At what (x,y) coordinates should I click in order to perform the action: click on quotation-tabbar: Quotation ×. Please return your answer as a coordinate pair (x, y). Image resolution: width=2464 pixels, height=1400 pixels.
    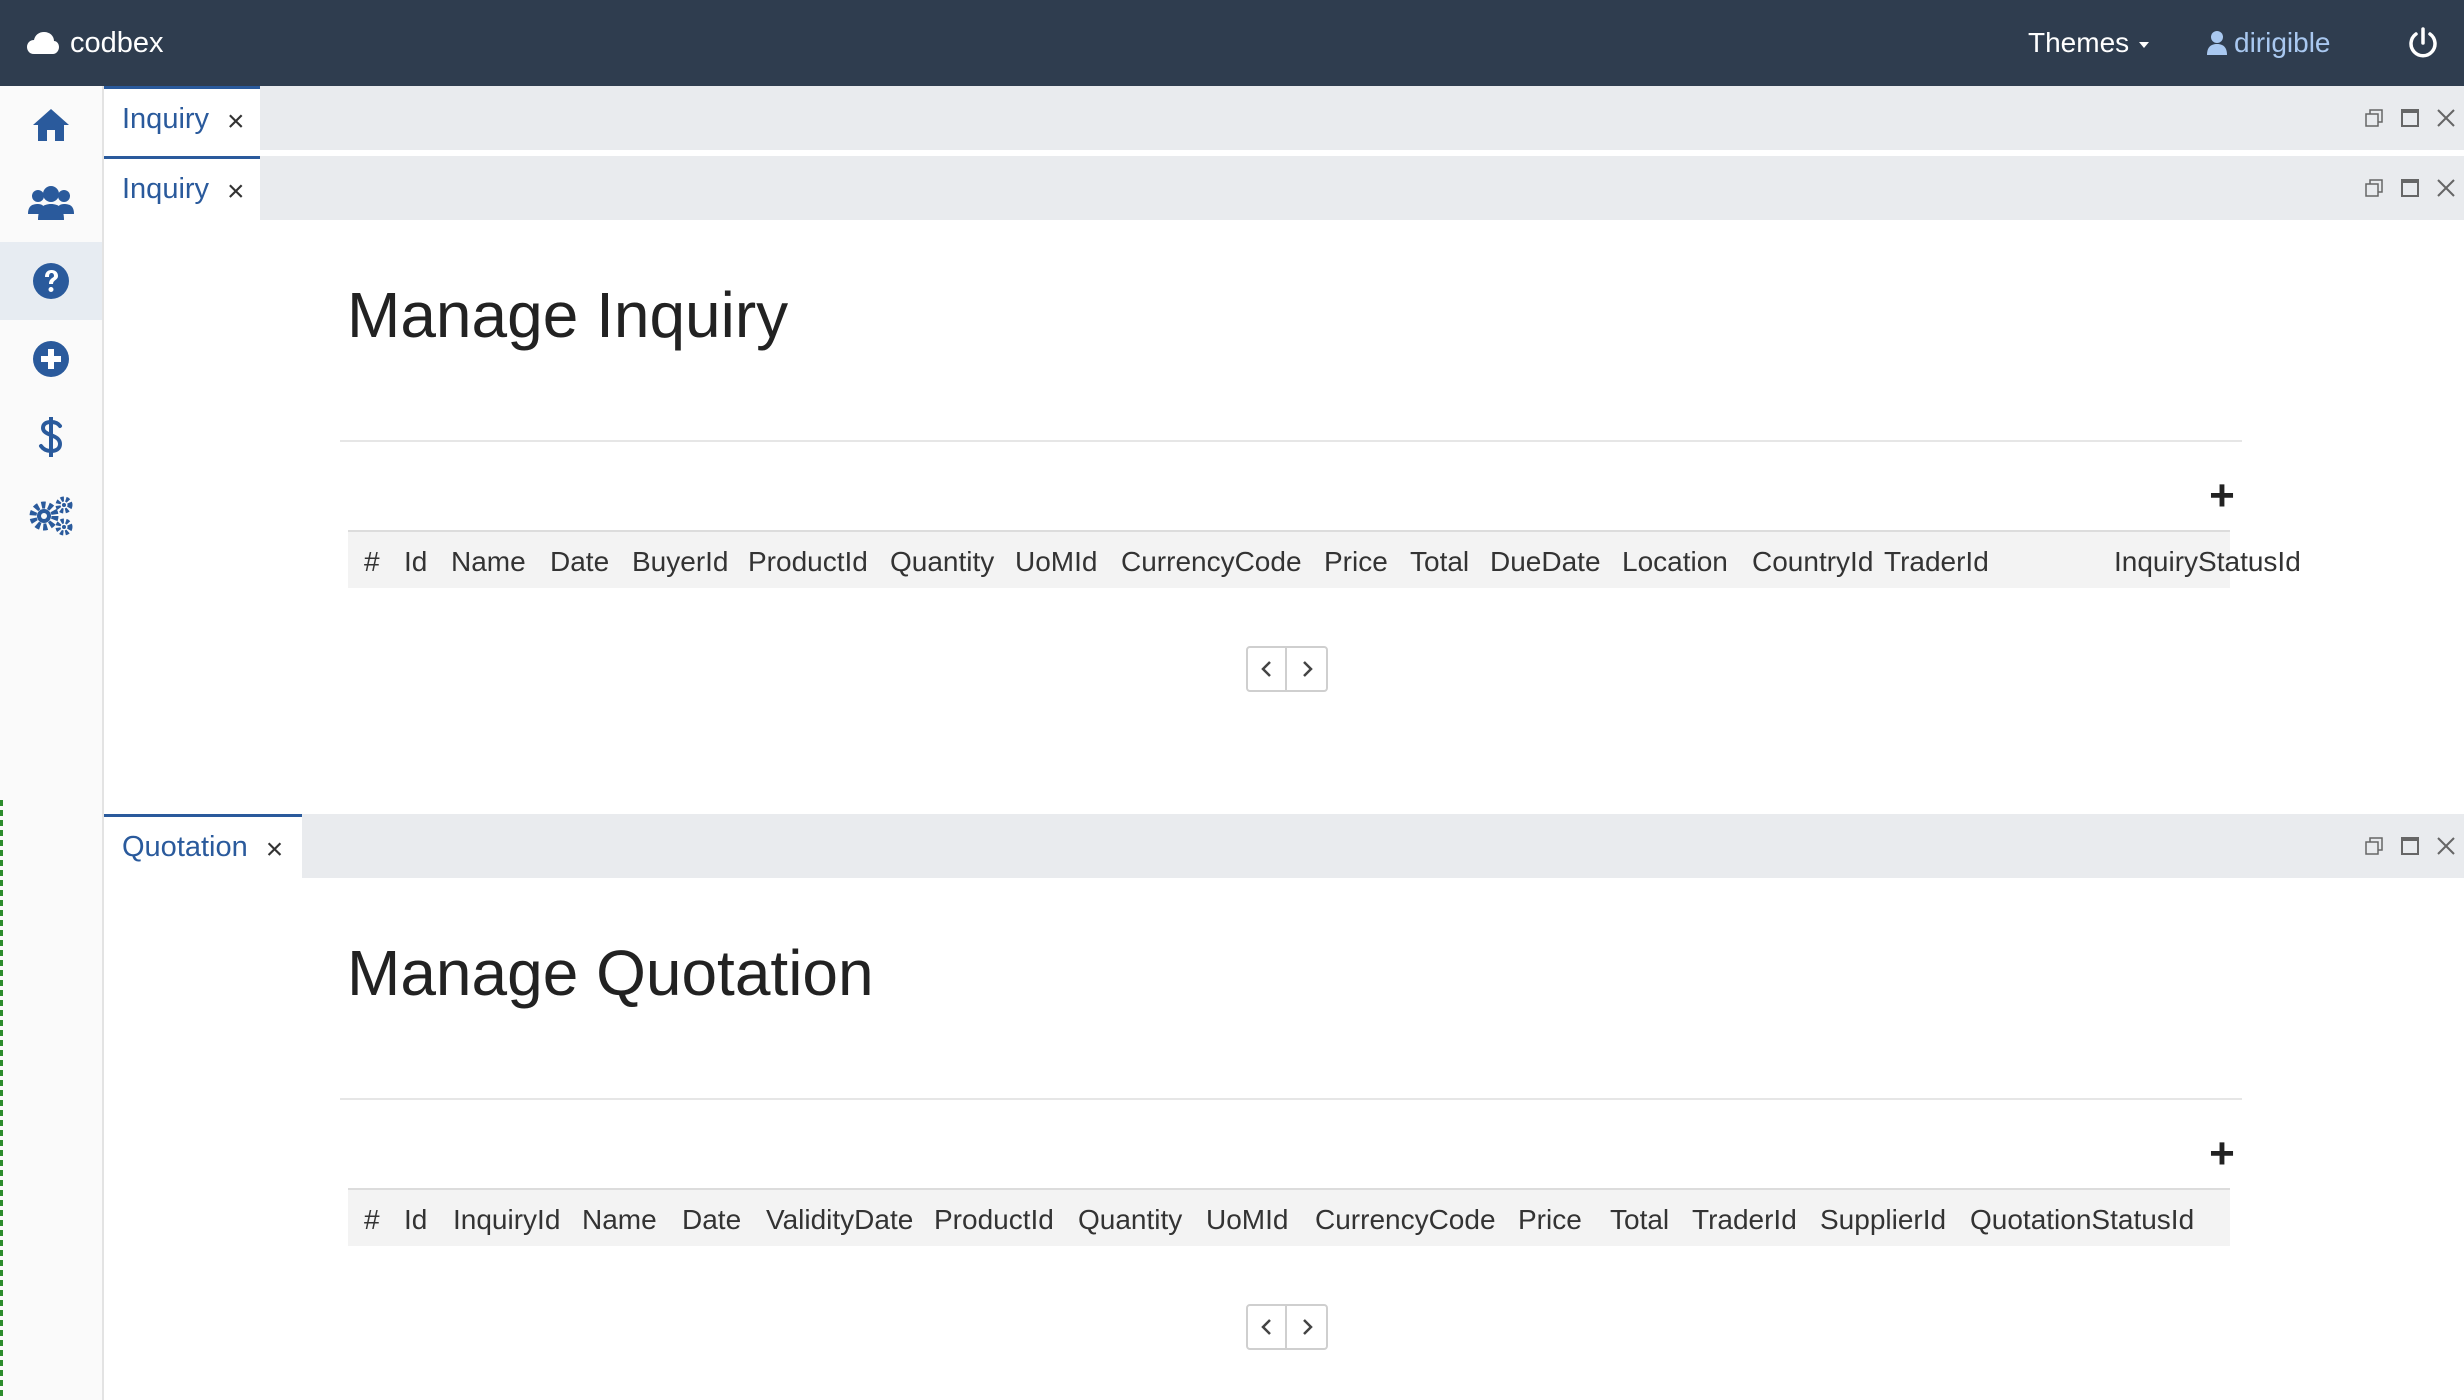
    Looking at the image, I should click on (1284, 846).